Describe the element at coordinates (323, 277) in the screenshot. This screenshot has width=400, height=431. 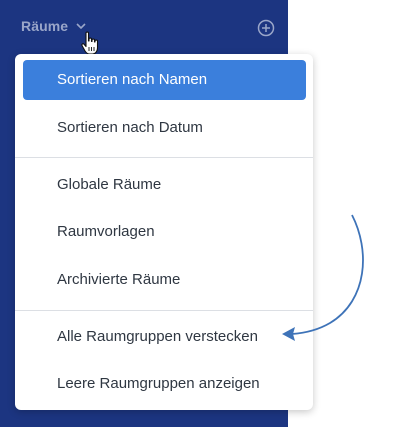
I see `annotation-arrow-icon` at that location.